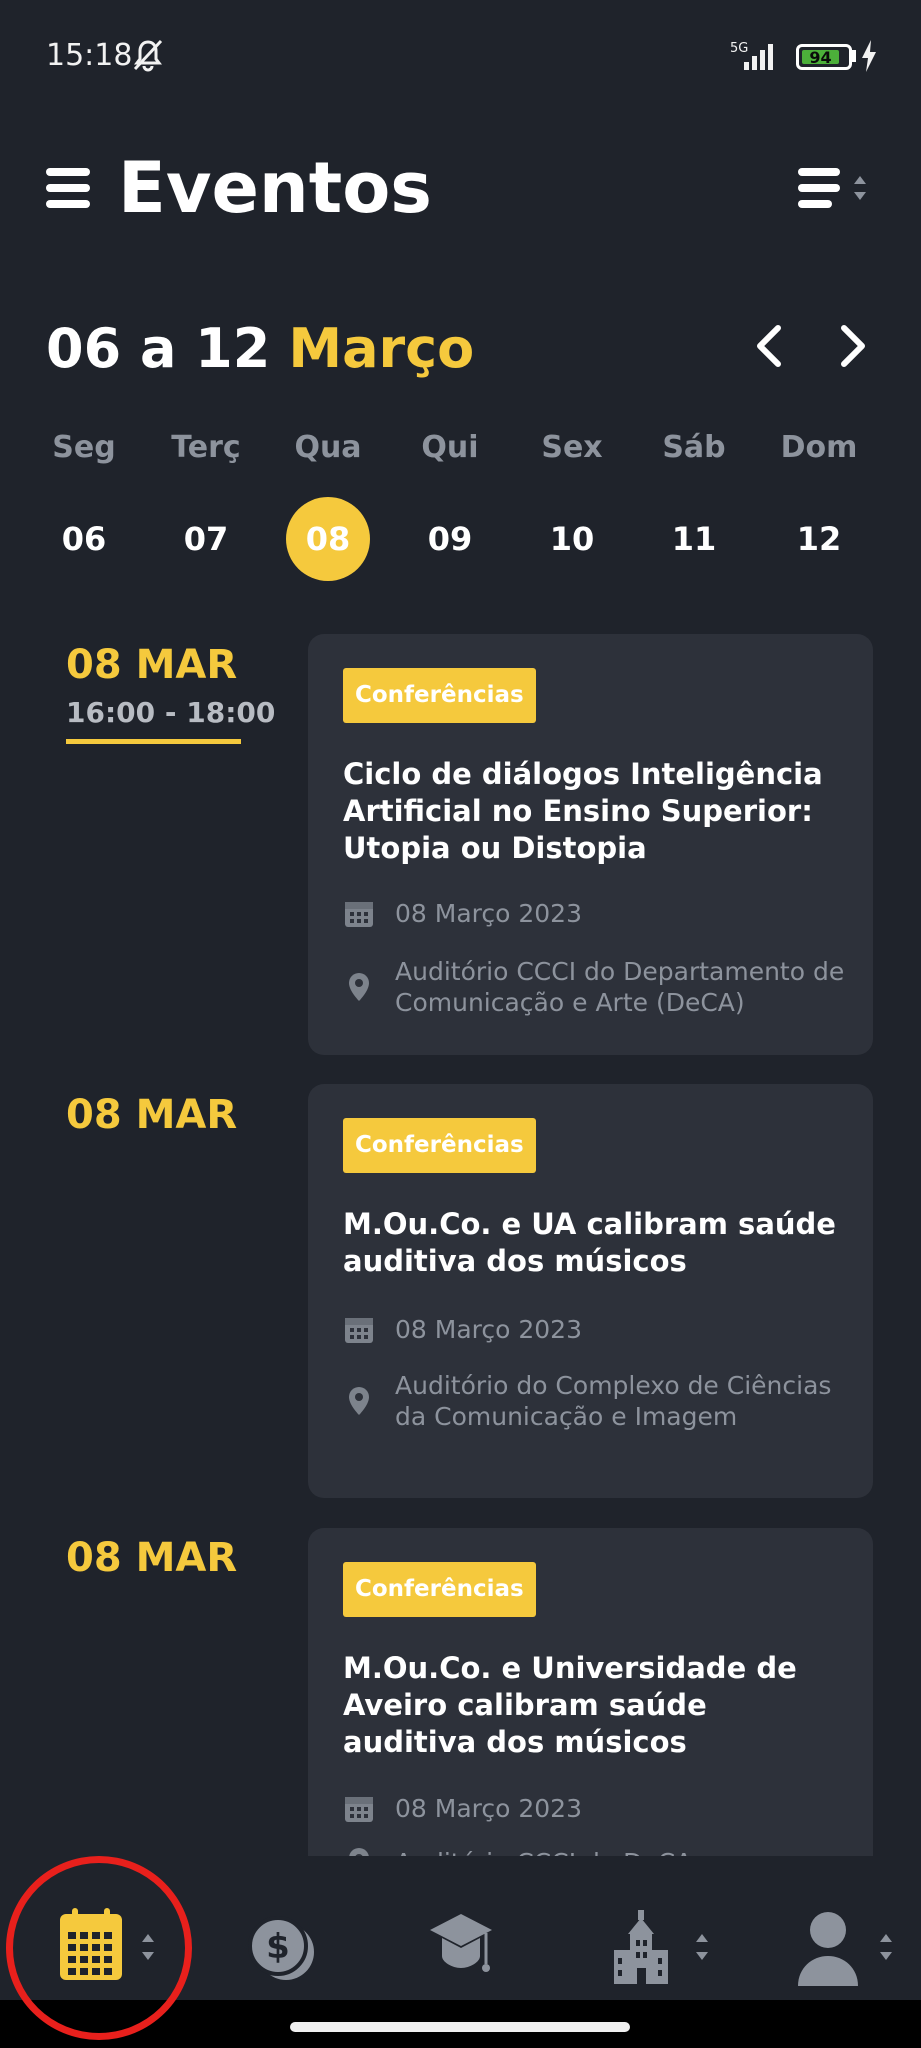 Image resolution: width=921 pixels, height=2048 pixels. I want to click on user-icon, so click(848, 1947).